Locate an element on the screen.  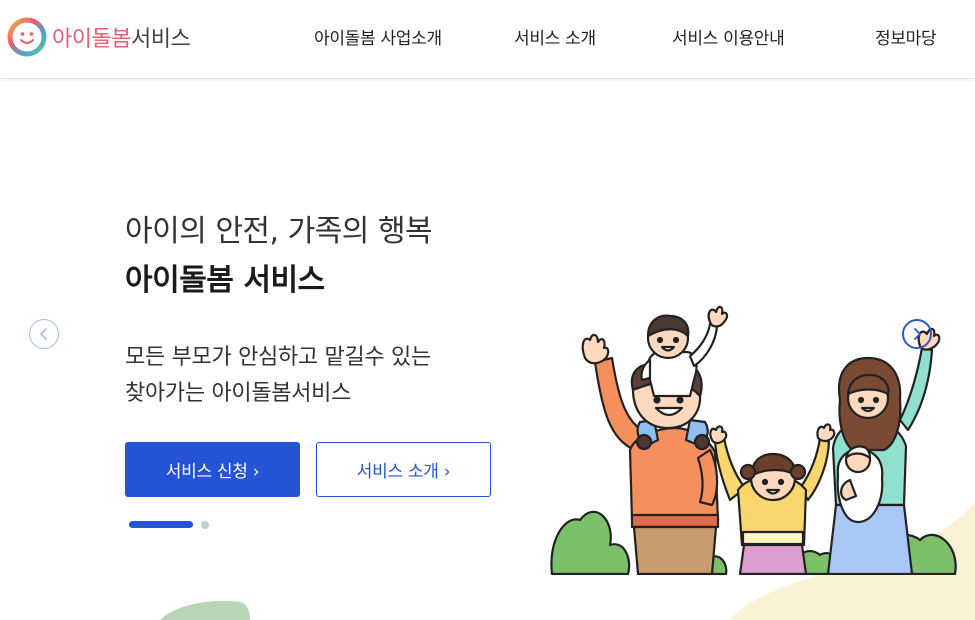
nav-item-usage-guide: 서비스 이용안내 is located at coordinates (728, 36).